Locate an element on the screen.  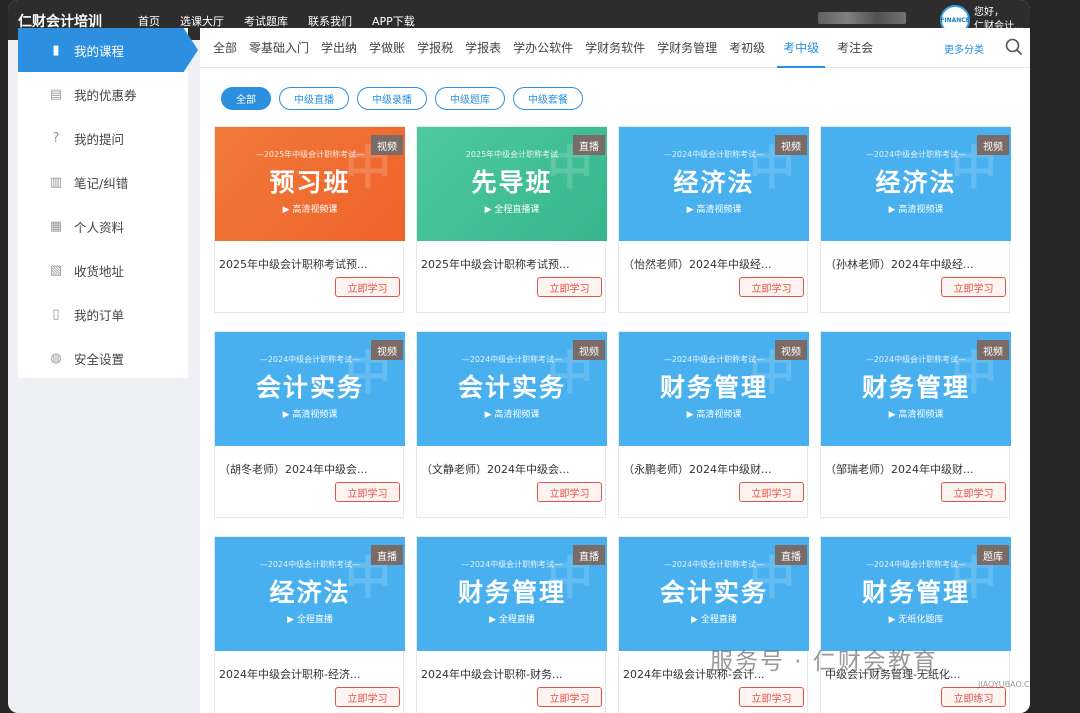
tab-12: 考注会 is located at coordinates (855, 47).